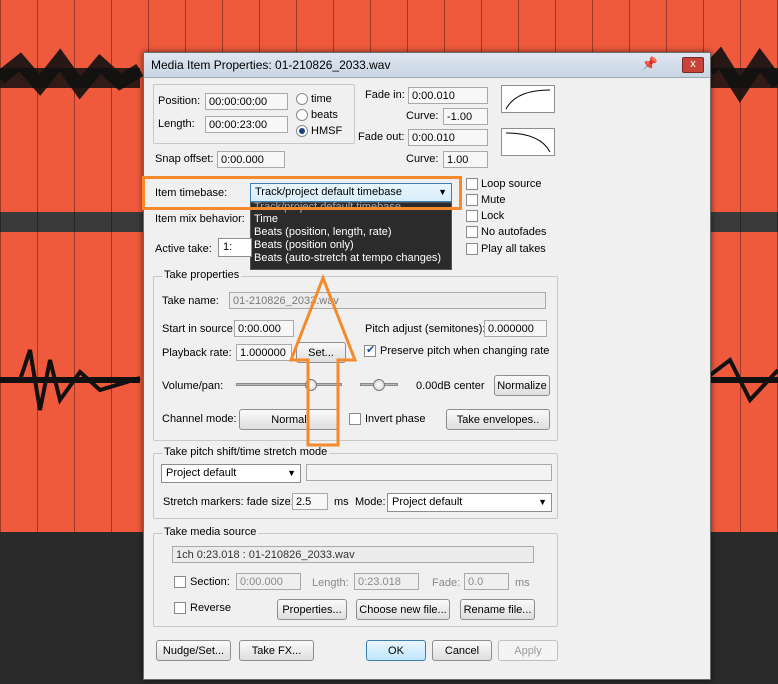 This screenshot has height=684, width=778. Describe the element at coordinates (323, 360) in the screenshot. I see `annotation-arrow-icon` at that location.